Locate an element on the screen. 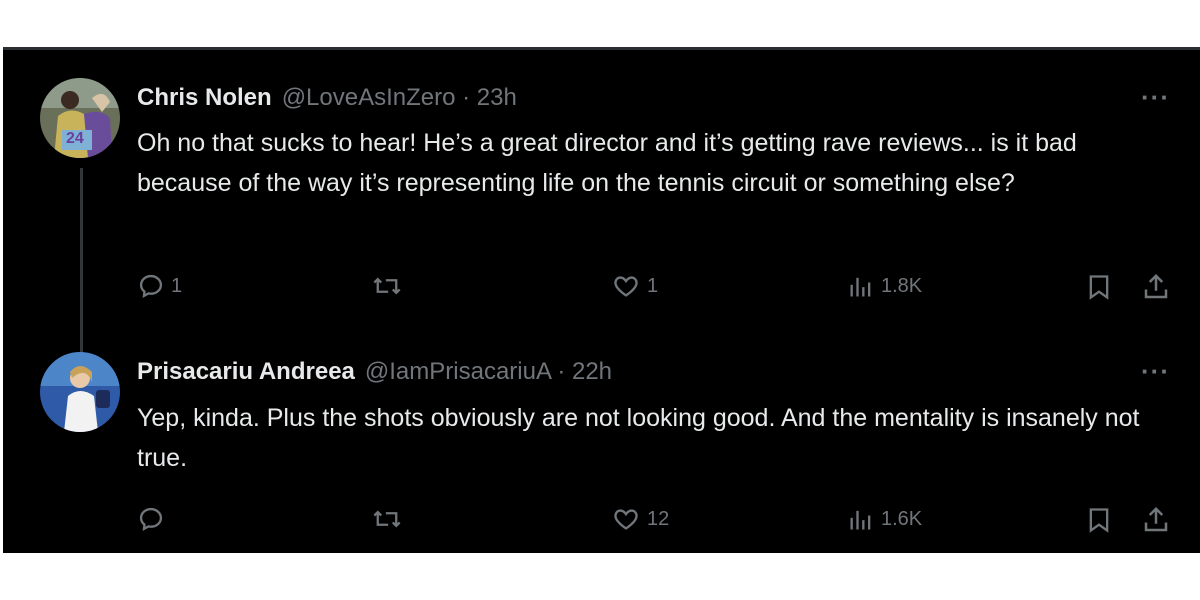  views-button: 1.6K is located at coordinates (884, 519).